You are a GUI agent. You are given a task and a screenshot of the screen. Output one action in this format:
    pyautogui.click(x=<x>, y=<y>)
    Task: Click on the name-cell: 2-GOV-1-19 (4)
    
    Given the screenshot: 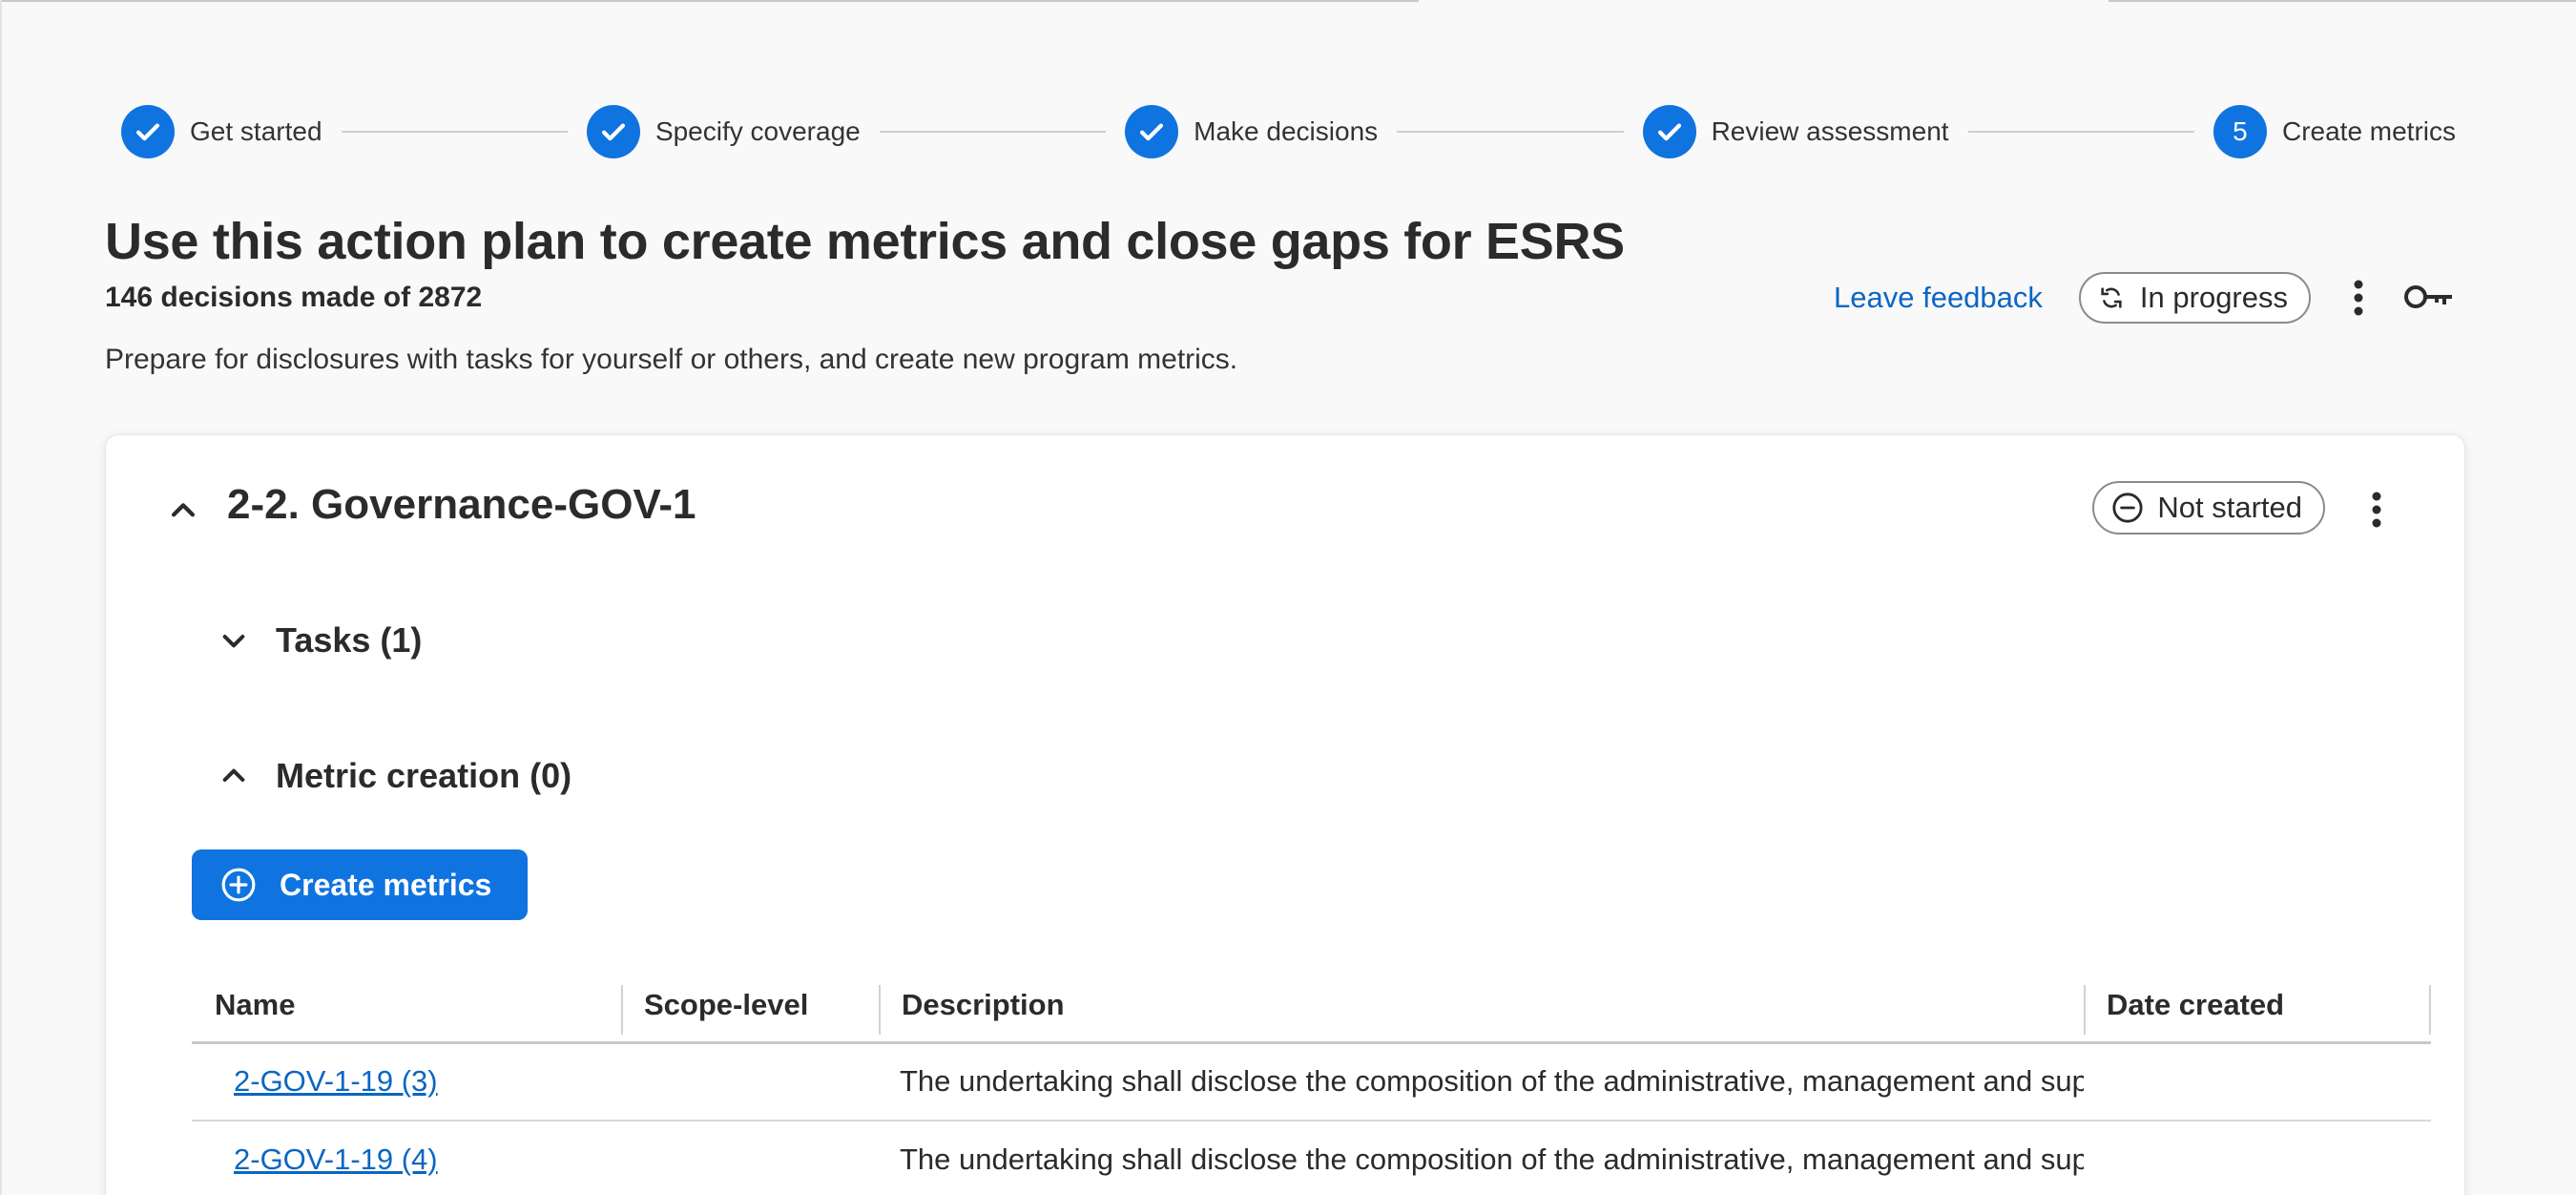 What is the action you would take?
    pyautogui.click(x=406, y=1158)
    